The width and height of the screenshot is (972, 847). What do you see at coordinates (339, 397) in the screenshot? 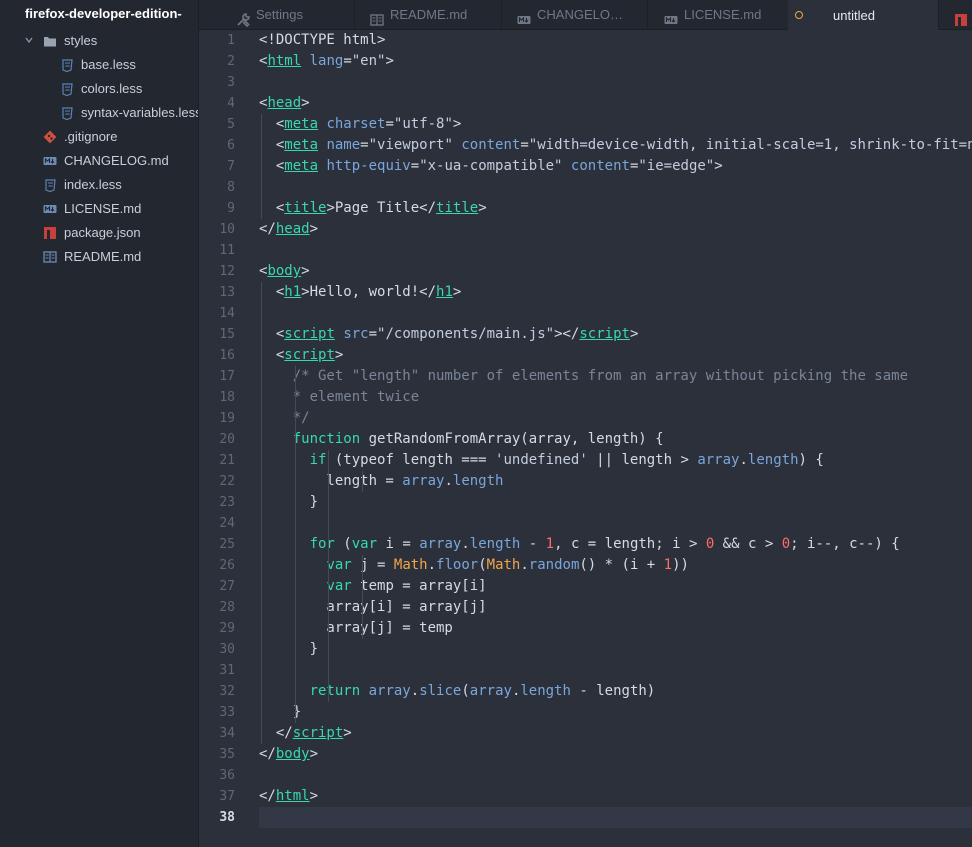
I see `code-line: * element twice` at bounding box center [339, 397].